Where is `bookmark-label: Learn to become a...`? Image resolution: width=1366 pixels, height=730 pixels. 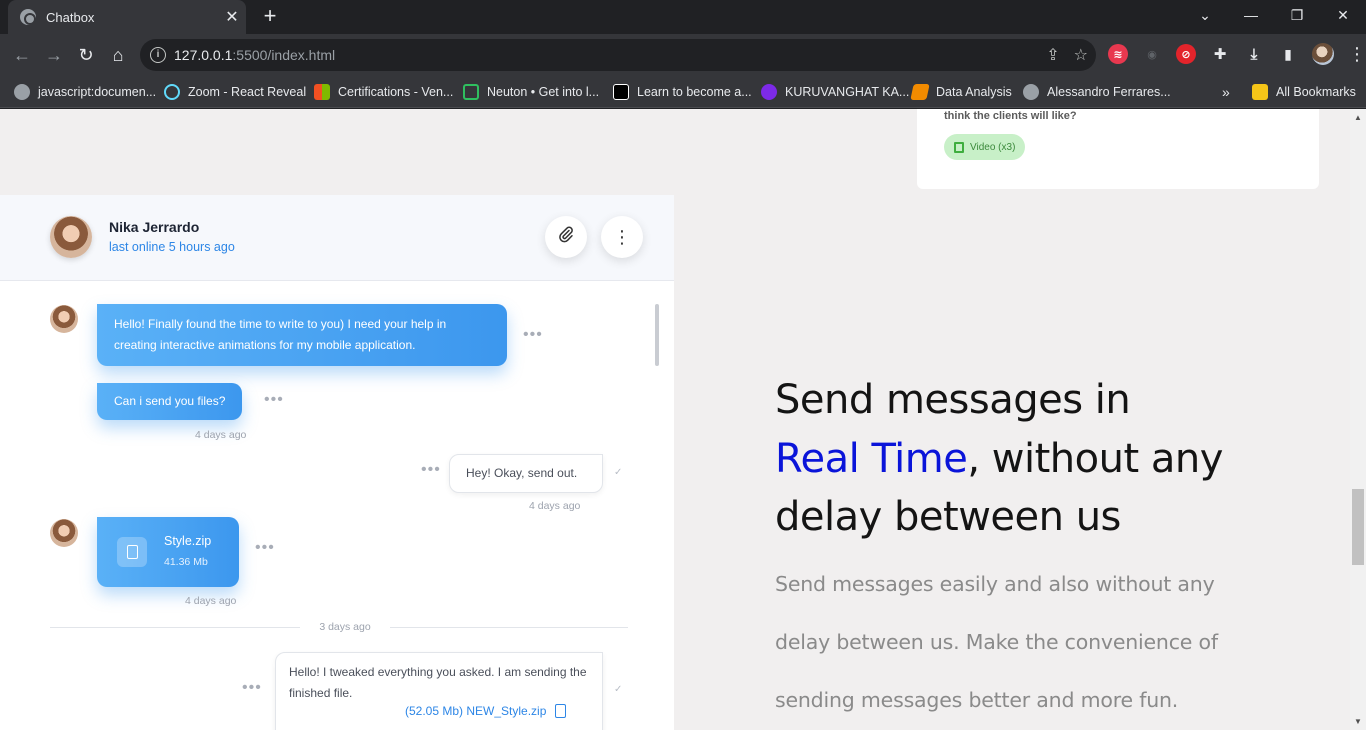 bookmark-label: Learn to become a... is located at coordinates (694, 92).